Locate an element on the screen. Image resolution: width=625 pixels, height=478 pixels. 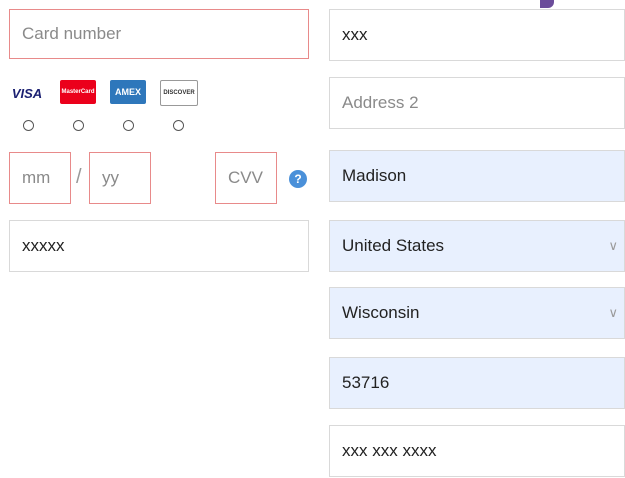
visa-radio is located at coordinates (28, 125).